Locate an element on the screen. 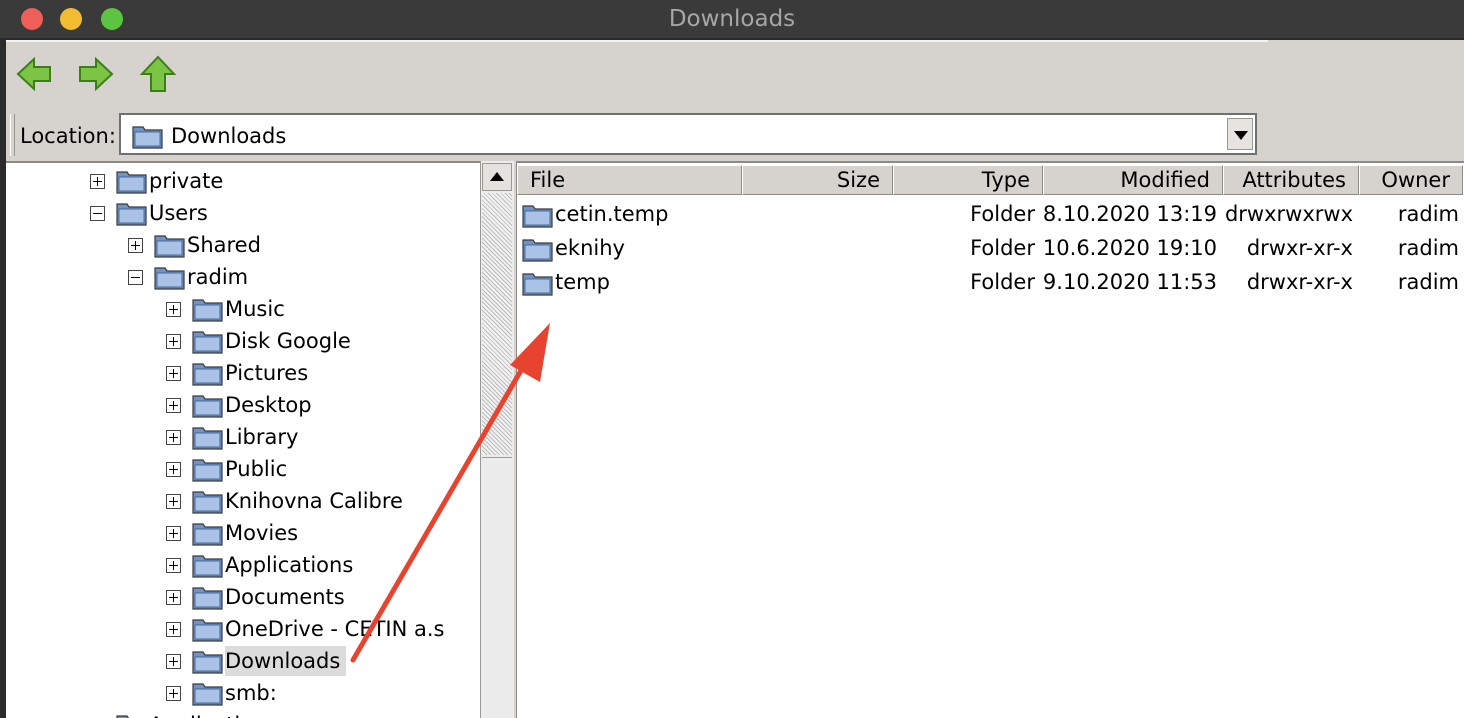  scrollbar-track is located at coordinates (497, 324).